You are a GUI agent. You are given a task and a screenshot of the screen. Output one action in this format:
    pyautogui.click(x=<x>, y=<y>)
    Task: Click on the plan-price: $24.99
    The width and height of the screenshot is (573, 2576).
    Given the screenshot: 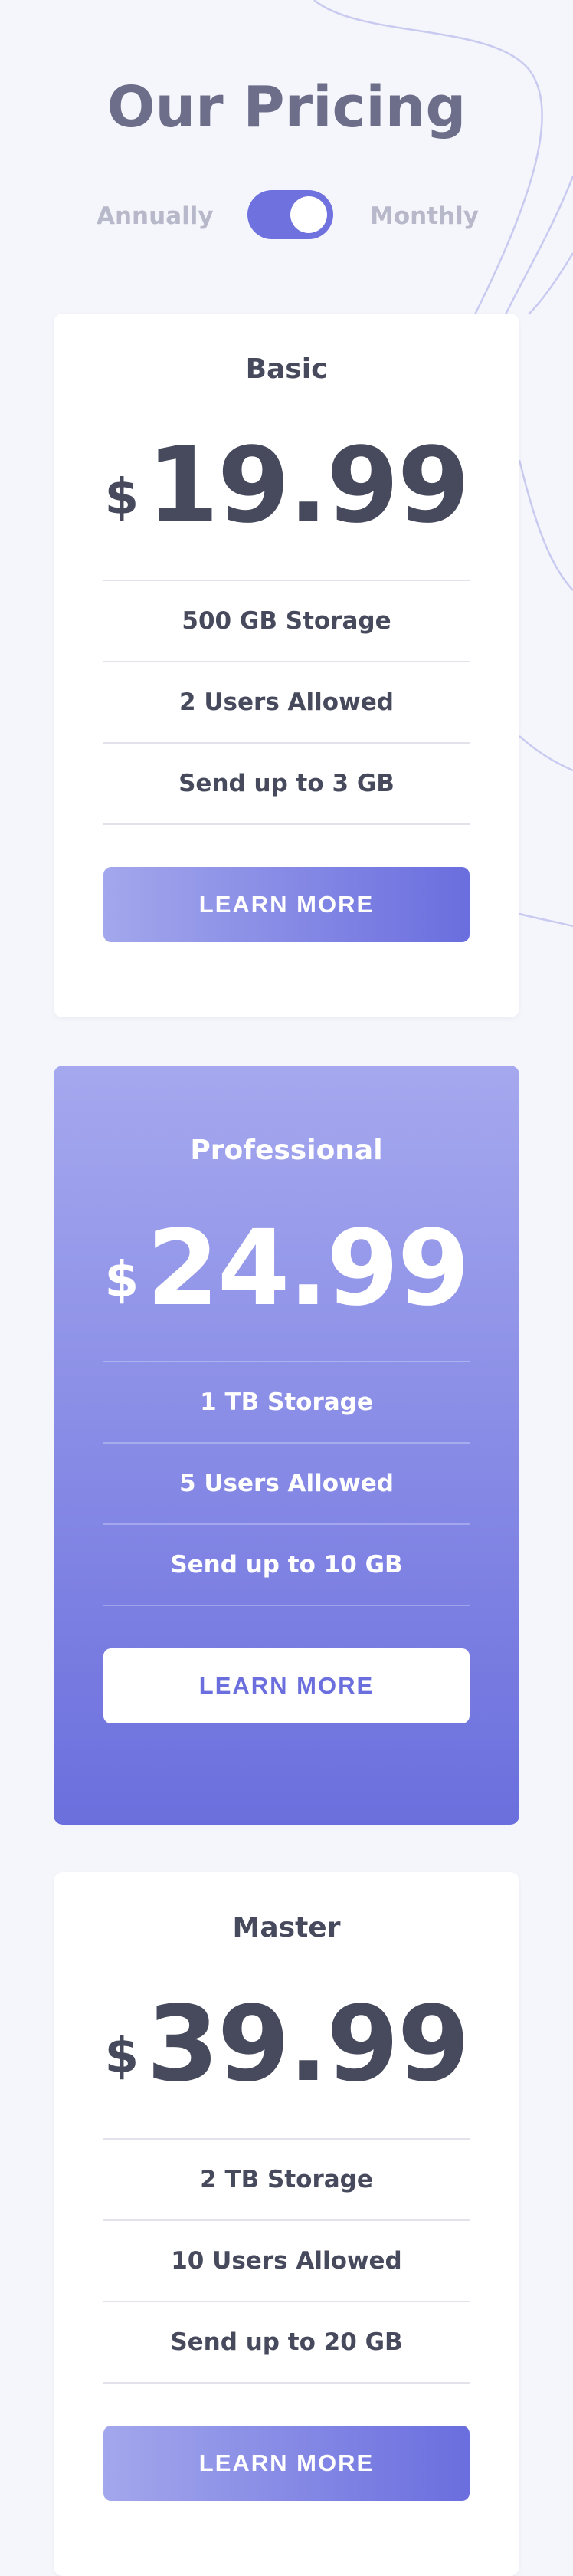 What is the action you would take?
    pyautogui.click(x=286, y=1268)
    